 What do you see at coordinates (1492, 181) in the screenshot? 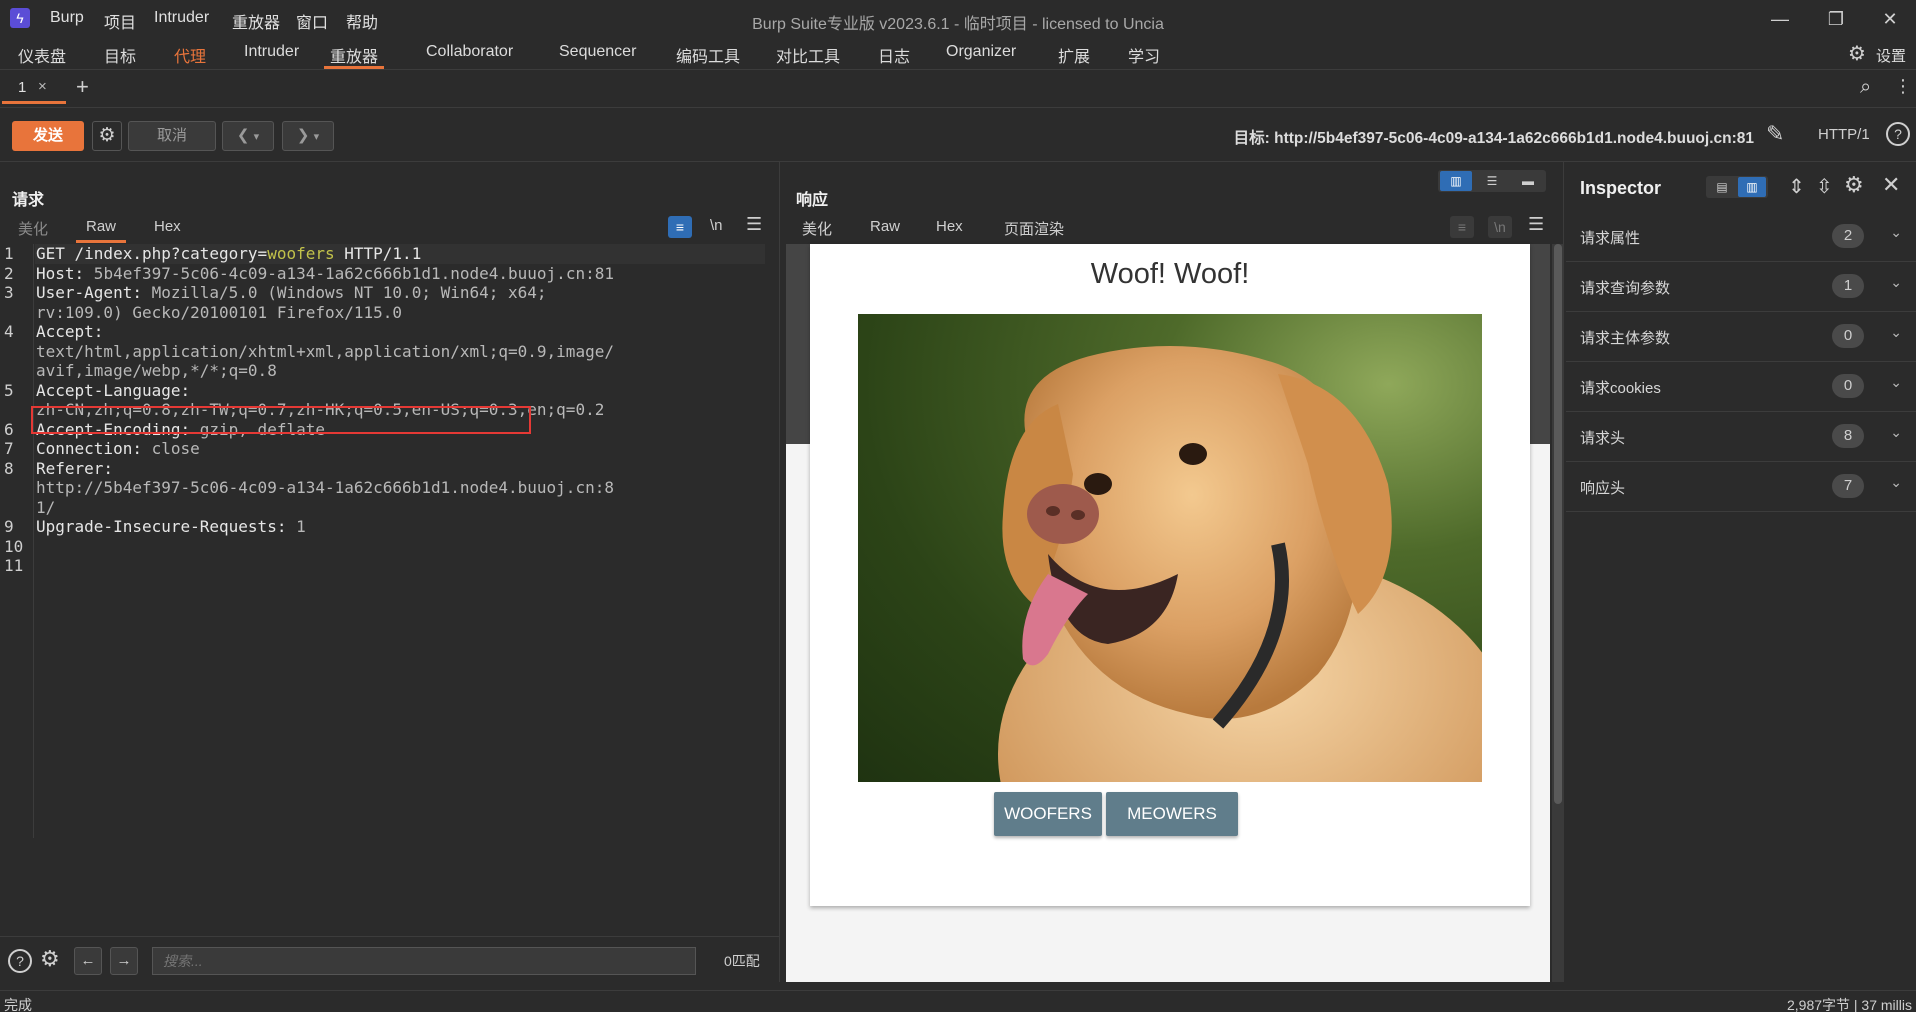
I see `layout-top-bottom-icon: ☰` at bounding box center [1492, 181].